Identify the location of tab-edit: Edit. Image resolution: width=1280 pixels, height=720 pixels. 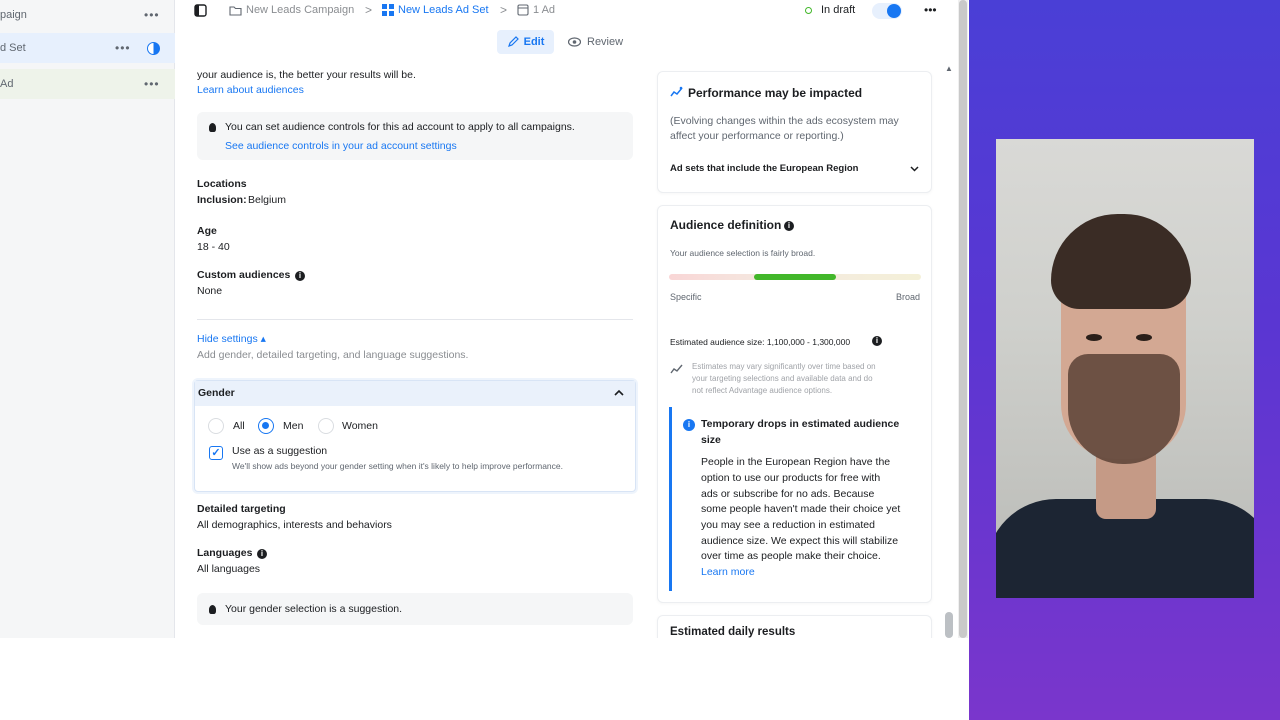
(525, 42).